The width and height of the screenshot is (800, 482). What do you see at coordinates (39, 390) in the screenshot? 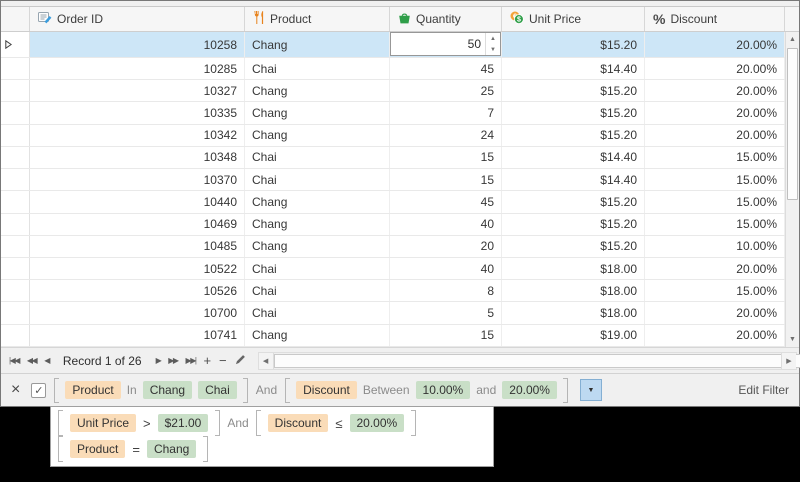
I see `filter-enabled-checkbox: ✓` at bounding box center [39, 390].